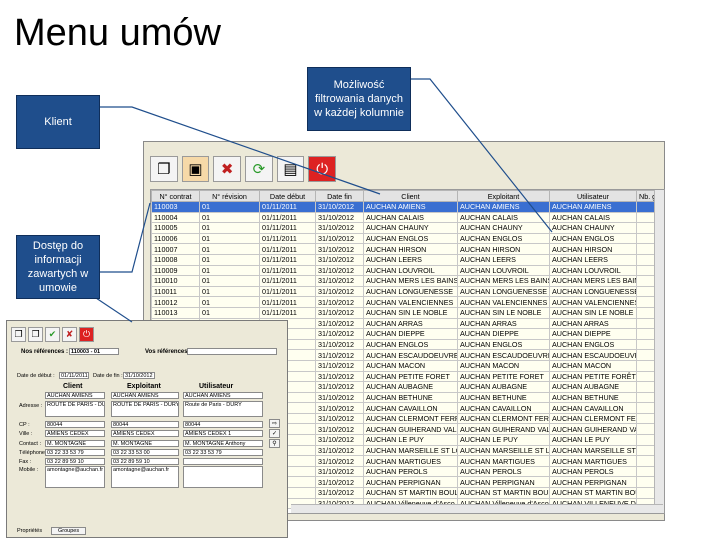  Describe the element at coordinates (223, 424) in the screenshot. I see `utilisateur-cp-field: 80044` at that location.